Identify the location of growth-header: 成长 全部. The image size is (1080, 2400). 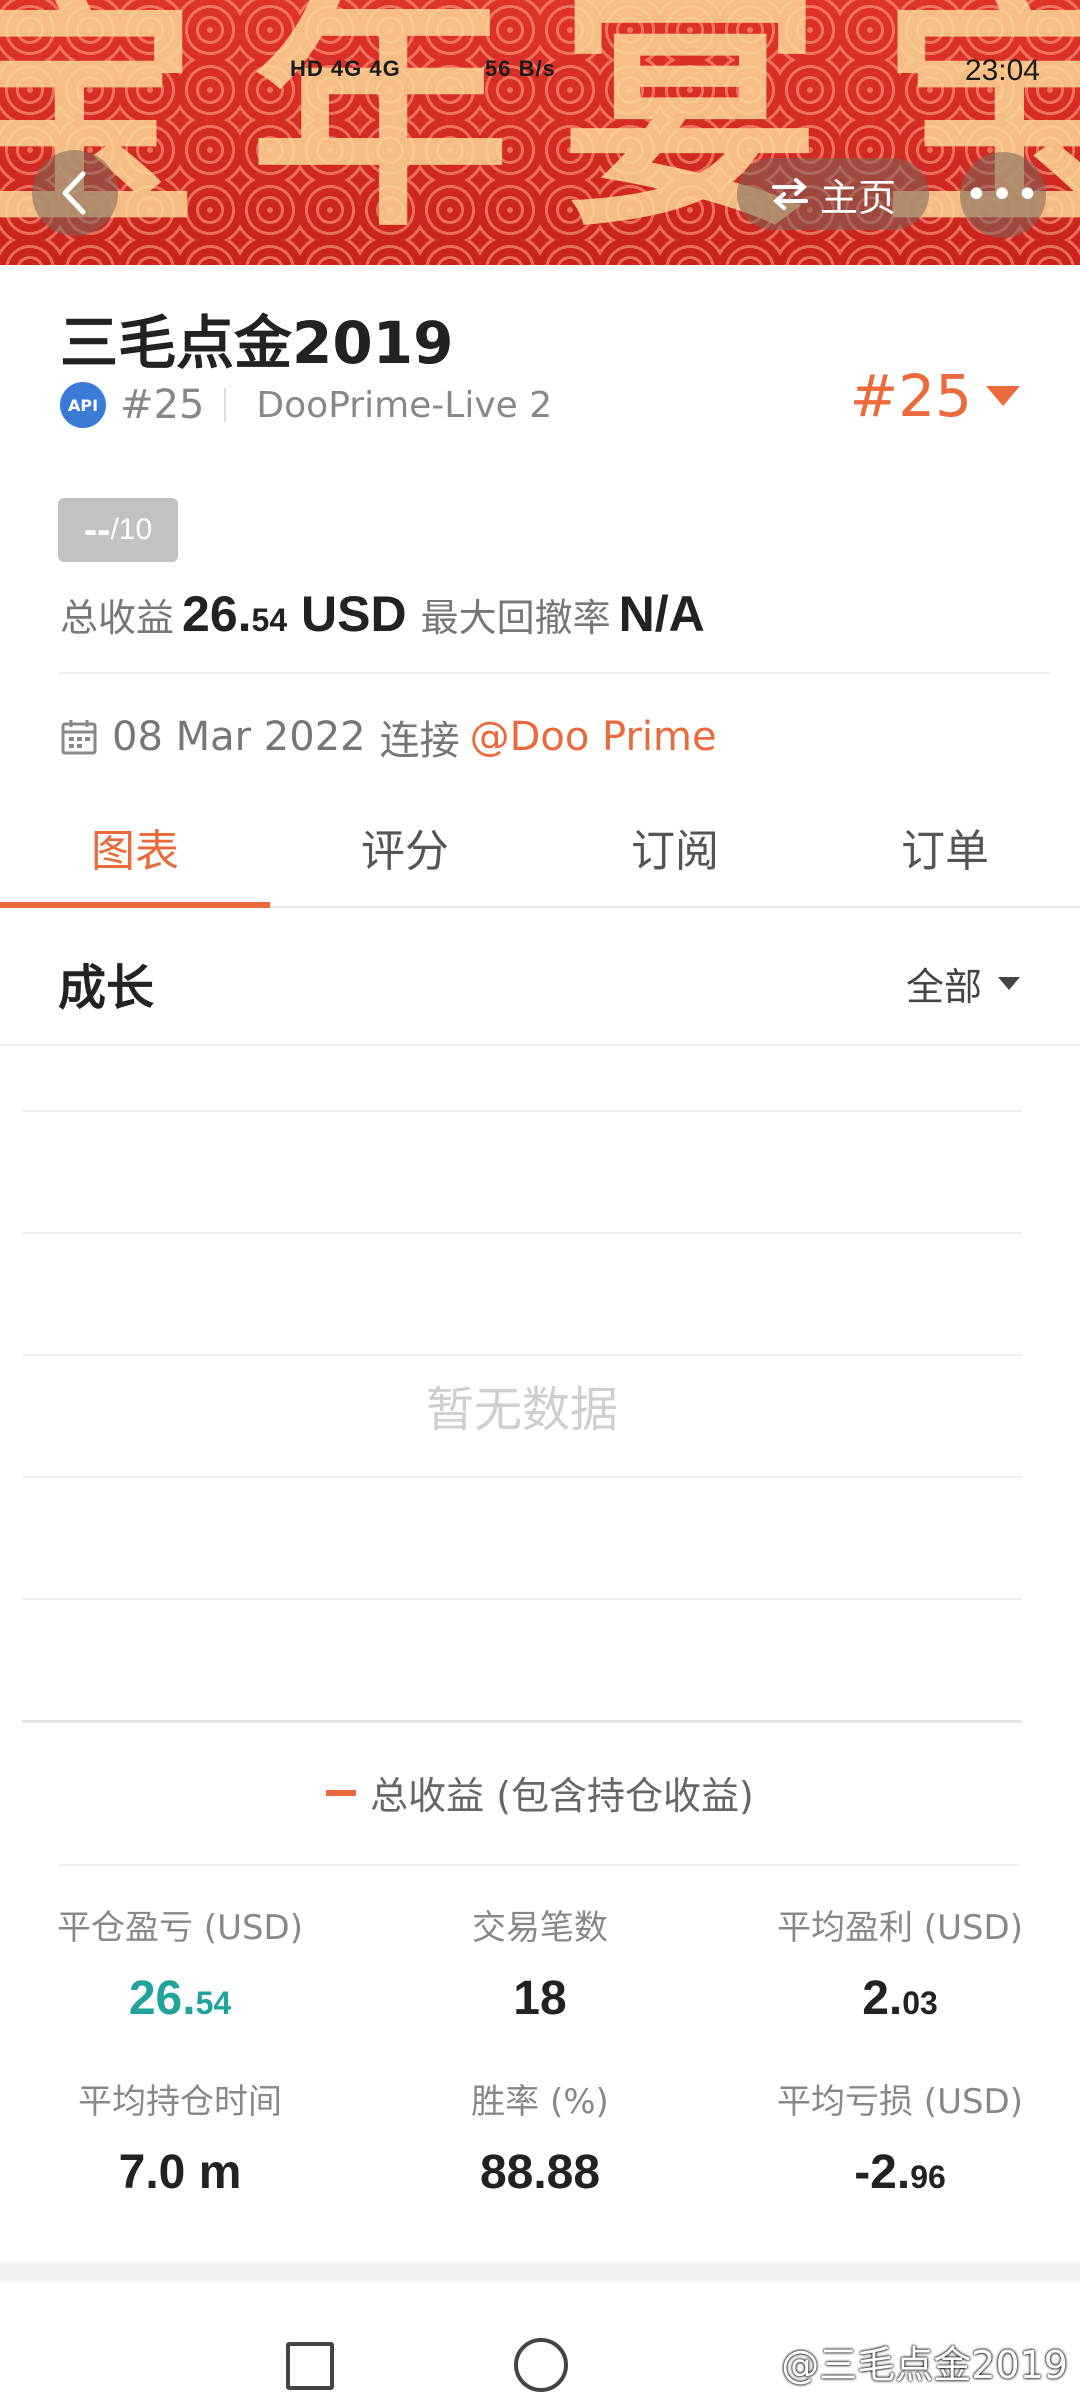
(540, 977).